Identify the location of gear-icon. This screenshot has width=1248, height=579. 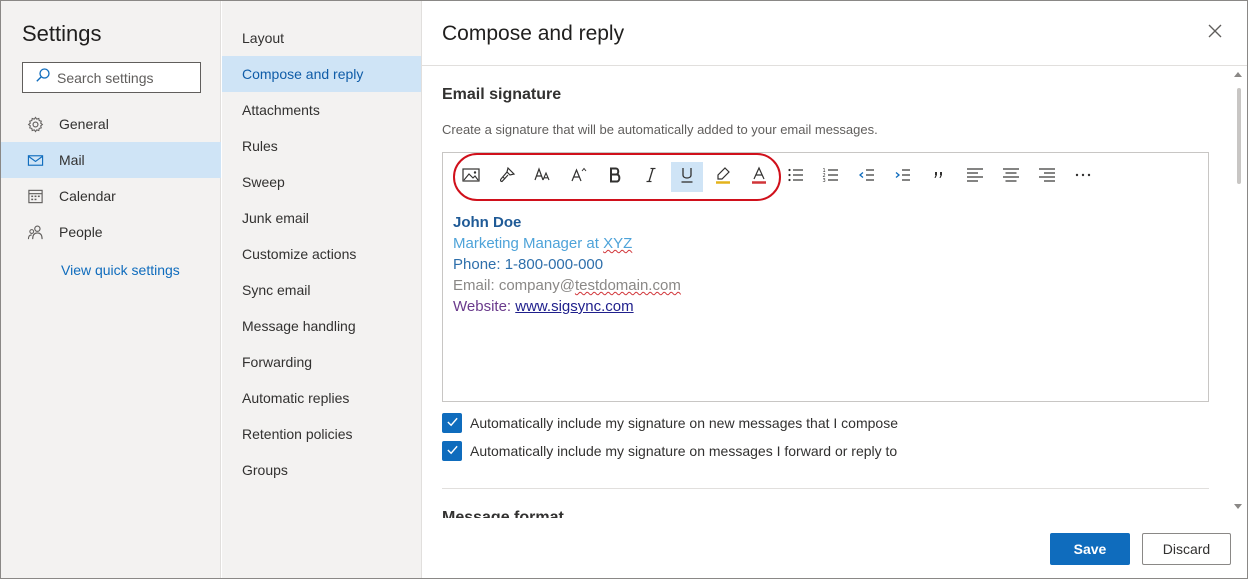
(35, 124).